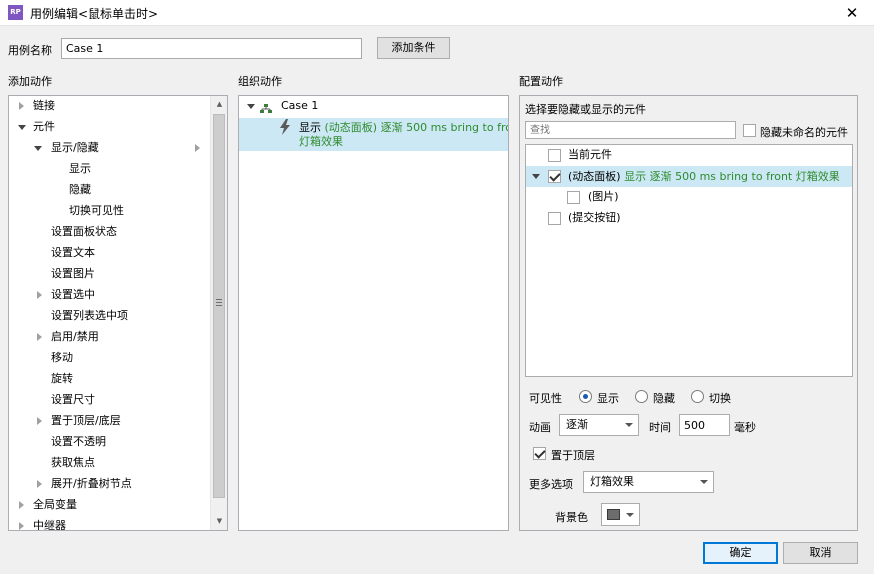 The image size is (874, 574). Describe the element at coordinates (30, 81) in the screenshot. I see `add-actions-header: 添加动作` at that location.